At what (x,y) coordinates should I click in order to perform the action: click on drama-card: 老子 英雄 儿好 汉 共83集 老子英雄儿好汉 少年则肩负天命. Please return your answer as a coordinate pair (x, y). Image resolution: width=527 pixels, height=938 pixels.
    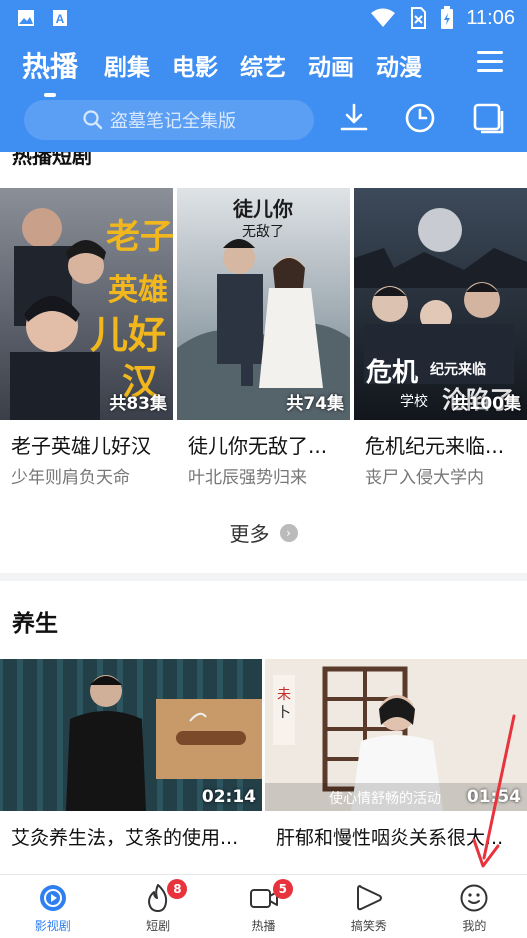
    Looking at the image, I should click on (86, 338).